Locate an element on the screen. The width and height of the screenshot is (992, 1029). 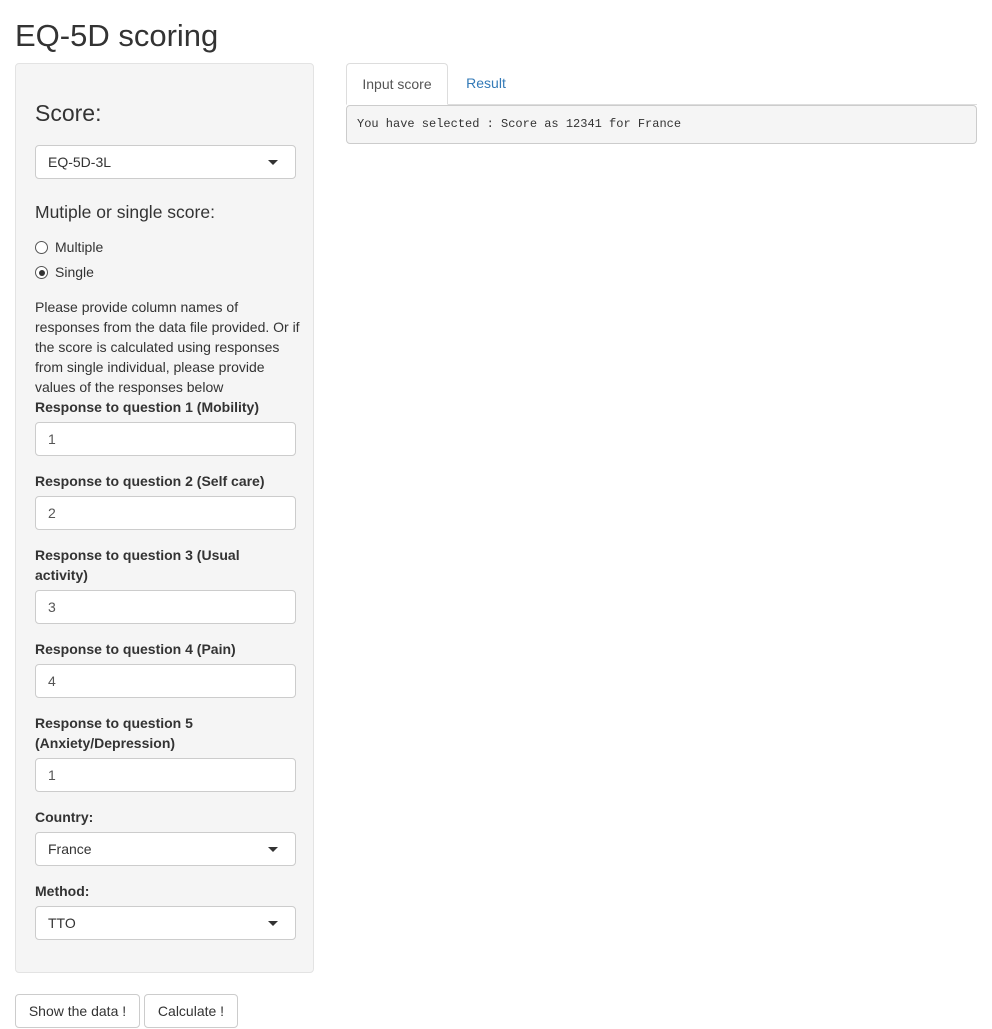
question-5-input: 1 is located at coordinates (165, 775).